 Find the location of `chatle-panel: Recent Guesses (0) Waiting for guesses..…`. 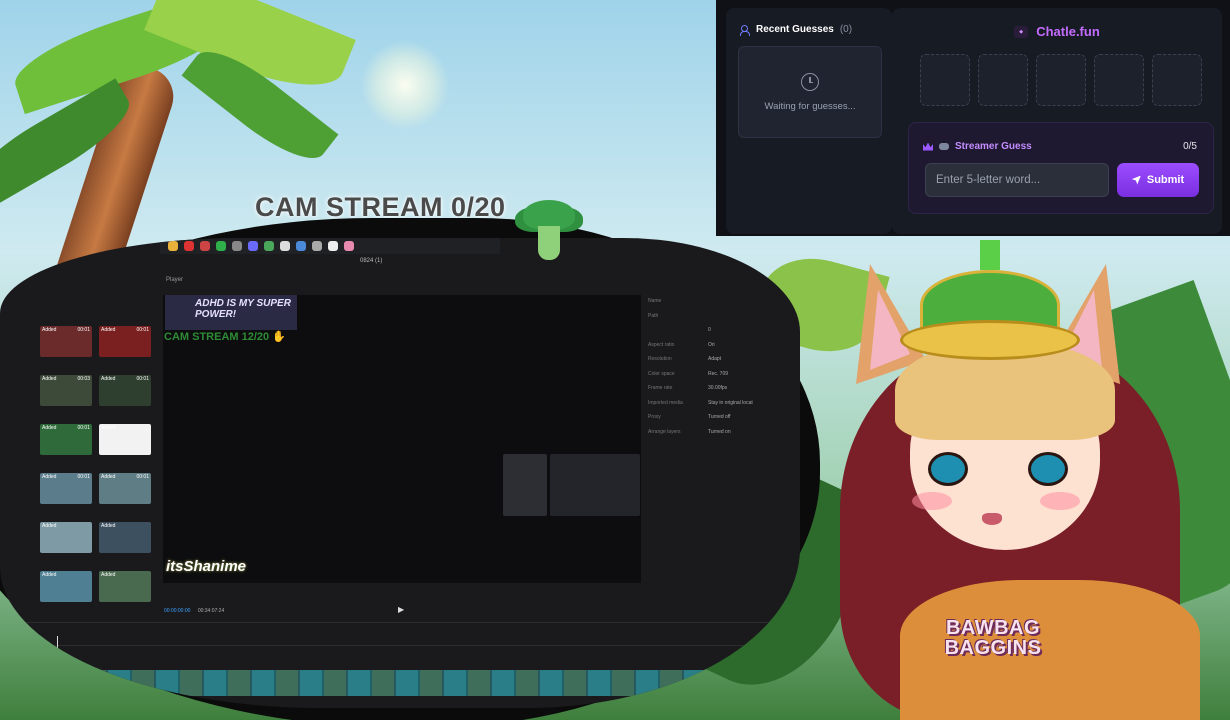

chatle-panel: Recent Guesses (0) Waiting for guesses..… is located at coordinates (973, 118).